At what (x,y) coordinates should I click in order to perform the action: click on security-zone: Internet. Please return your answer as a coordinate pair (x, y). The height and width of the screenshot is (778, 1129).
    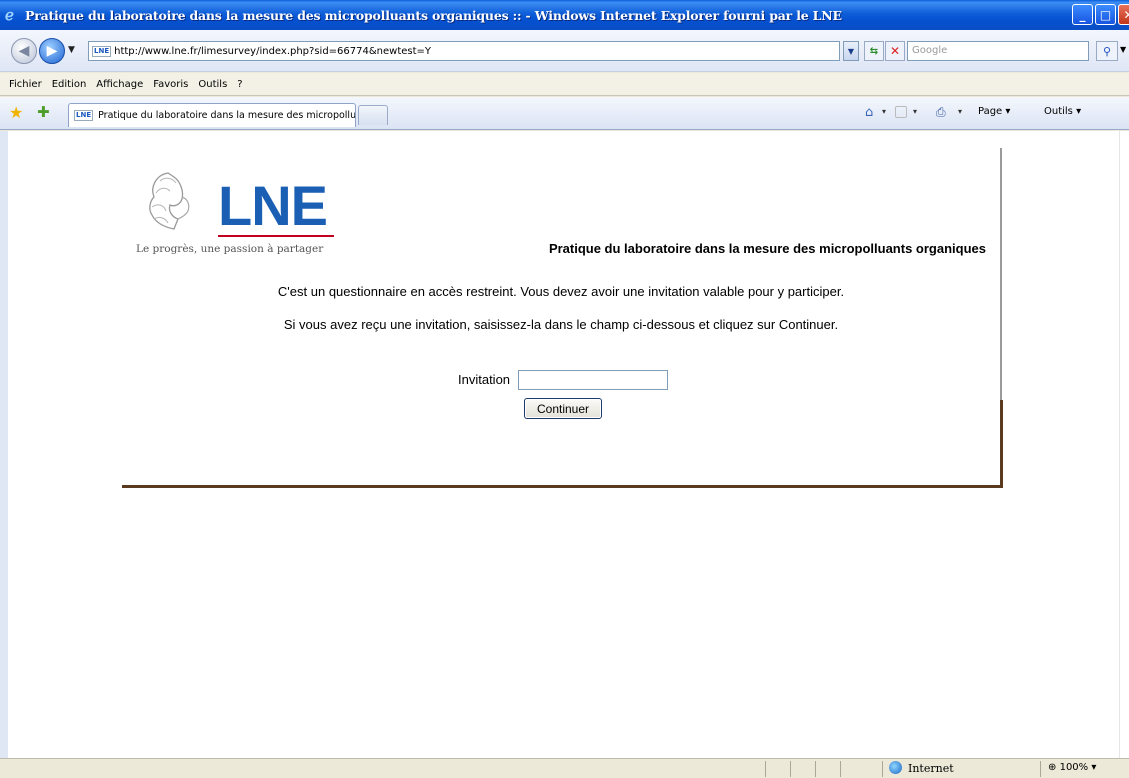
    Looking at the image, I should click on (931, 768).